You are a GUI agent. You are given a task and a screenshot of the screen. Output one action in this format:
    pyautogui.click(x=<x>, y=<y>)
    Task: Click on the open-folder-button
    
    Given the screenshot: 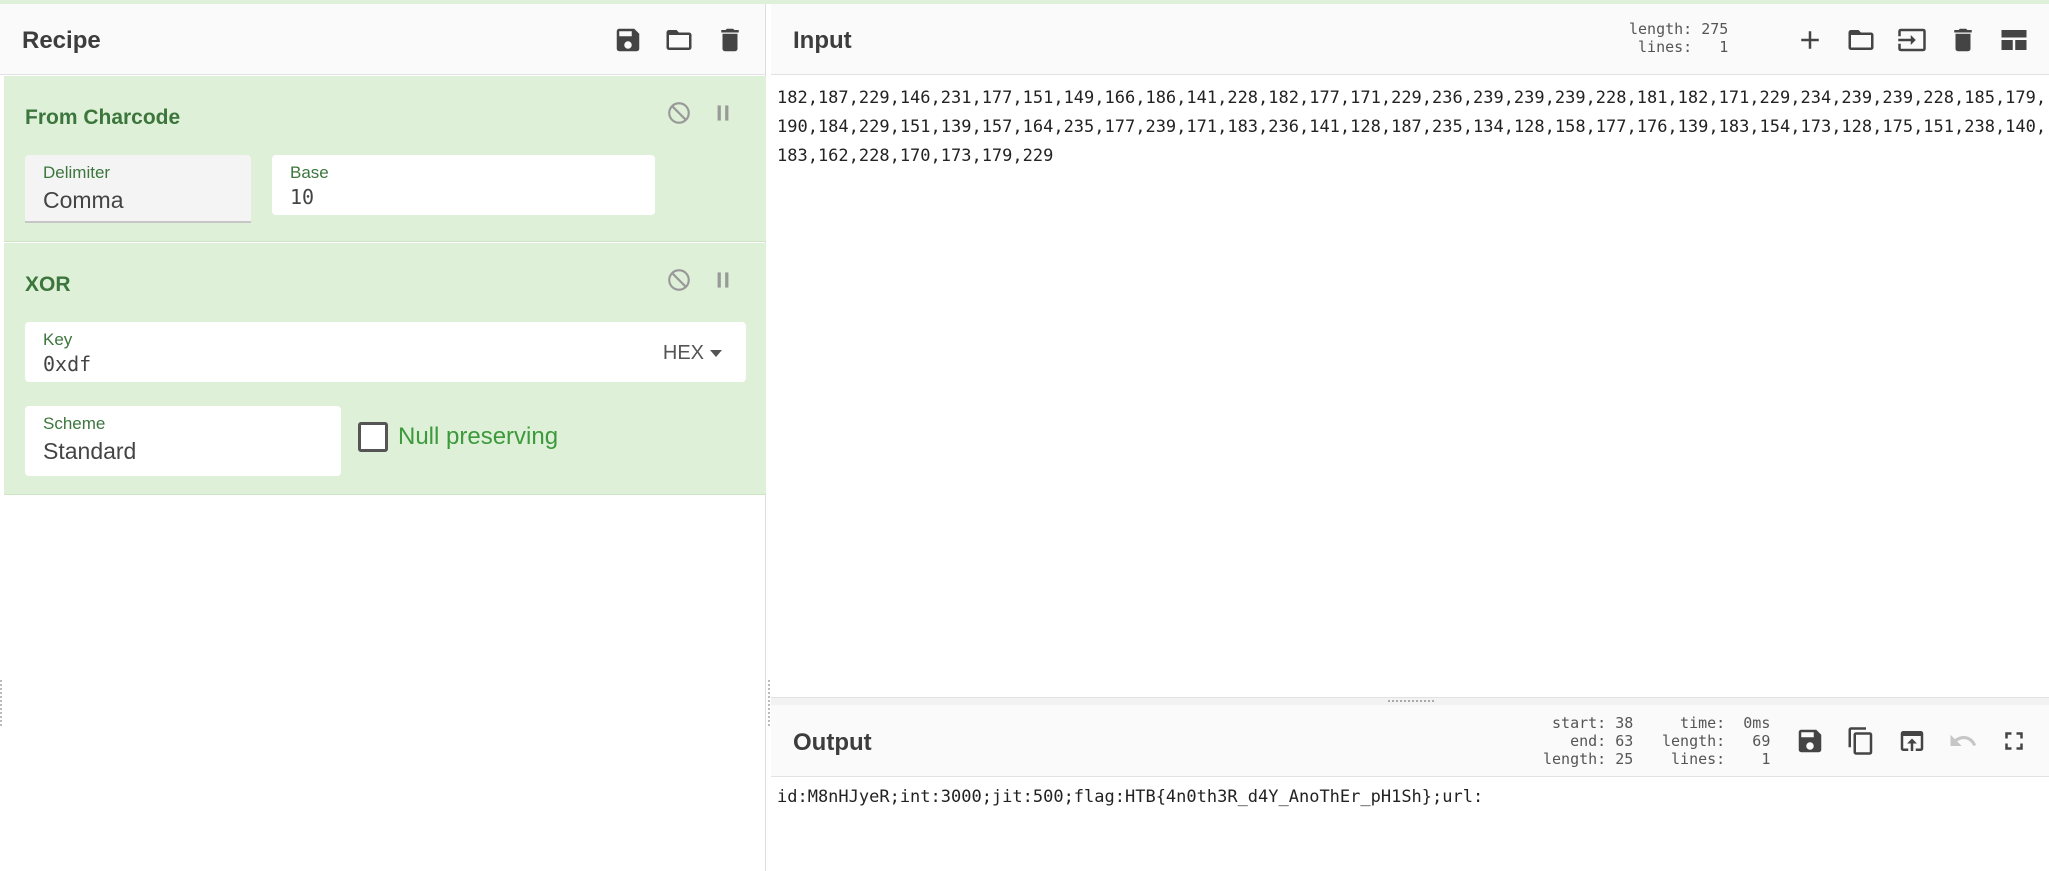 What is the action you would take?
    pyautogui.click(x=1911, y=40)
    